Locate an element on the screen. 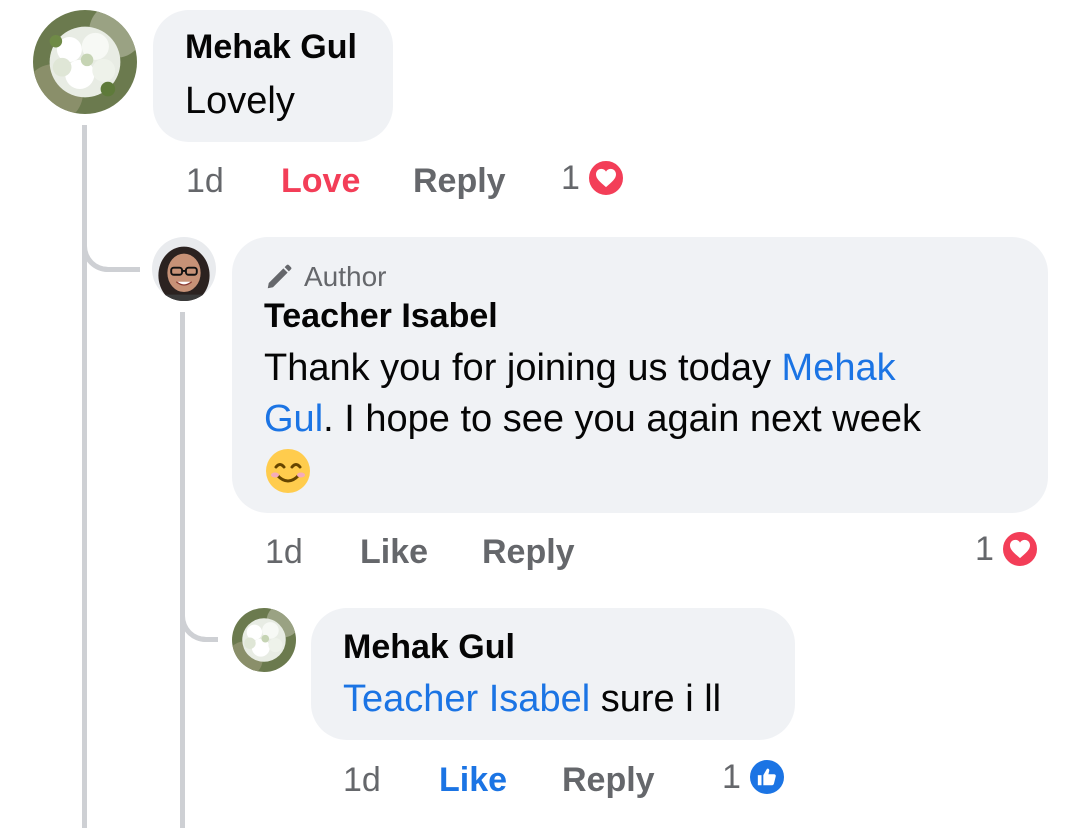  author-badge: Author is located at coordinates (325, 277).